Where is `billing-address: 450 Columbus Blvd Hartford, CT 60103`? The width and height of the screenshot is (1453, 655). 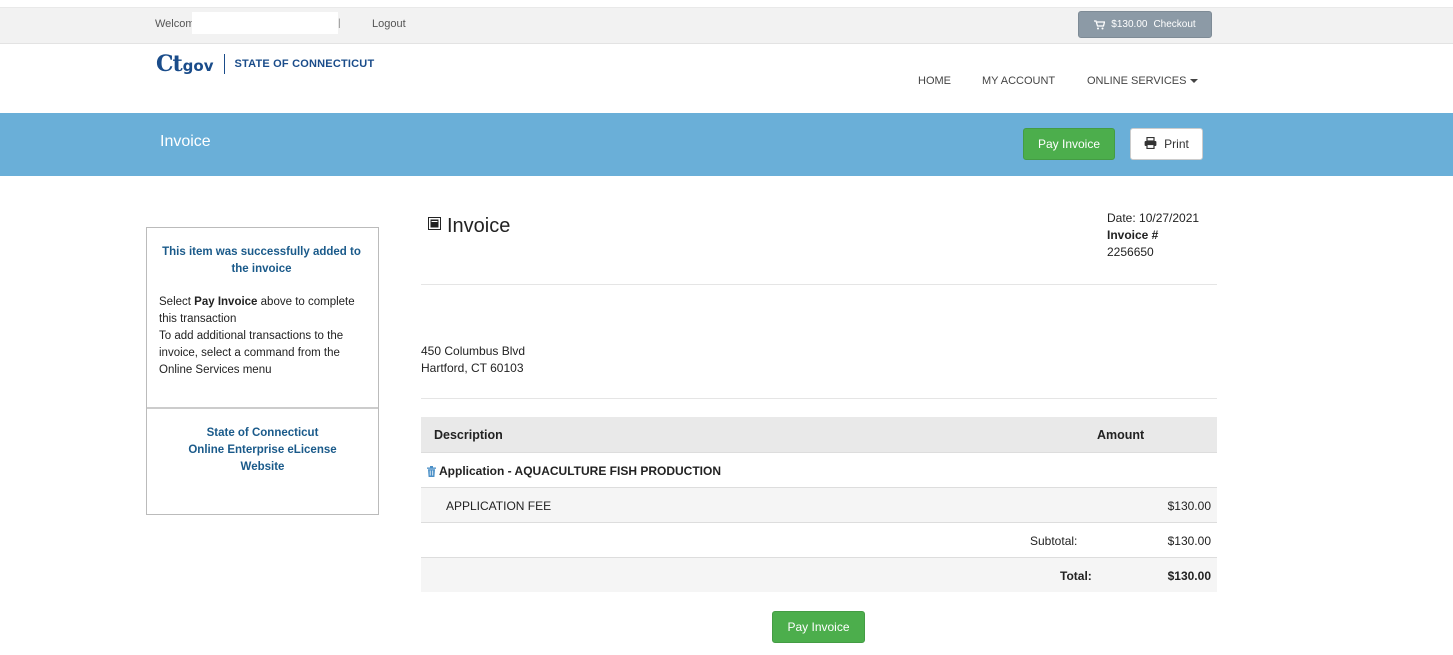
billing-address: 450 Columbus Blvd Hartford, CT 60103 is located at coordinates (473, 360).